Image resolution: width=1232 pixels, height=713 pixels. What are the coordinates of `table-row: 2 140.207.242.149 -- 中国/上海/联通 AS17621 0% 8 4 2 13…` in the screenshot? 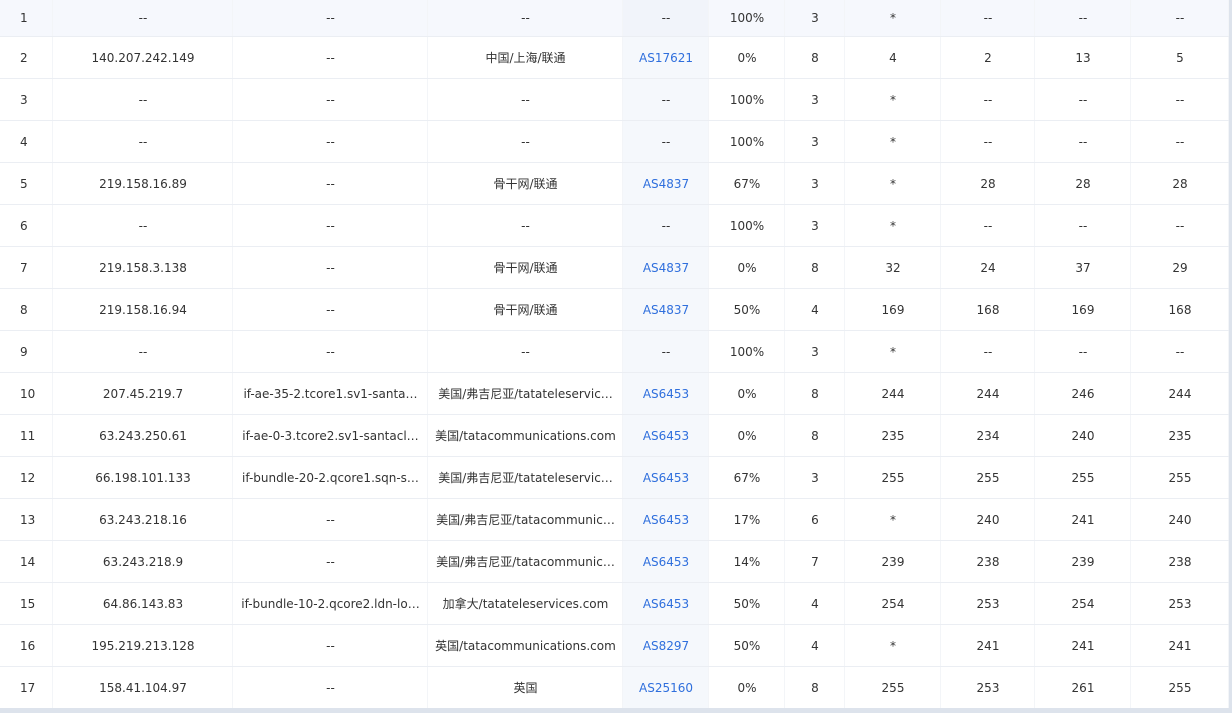 It's located at (614, 58).